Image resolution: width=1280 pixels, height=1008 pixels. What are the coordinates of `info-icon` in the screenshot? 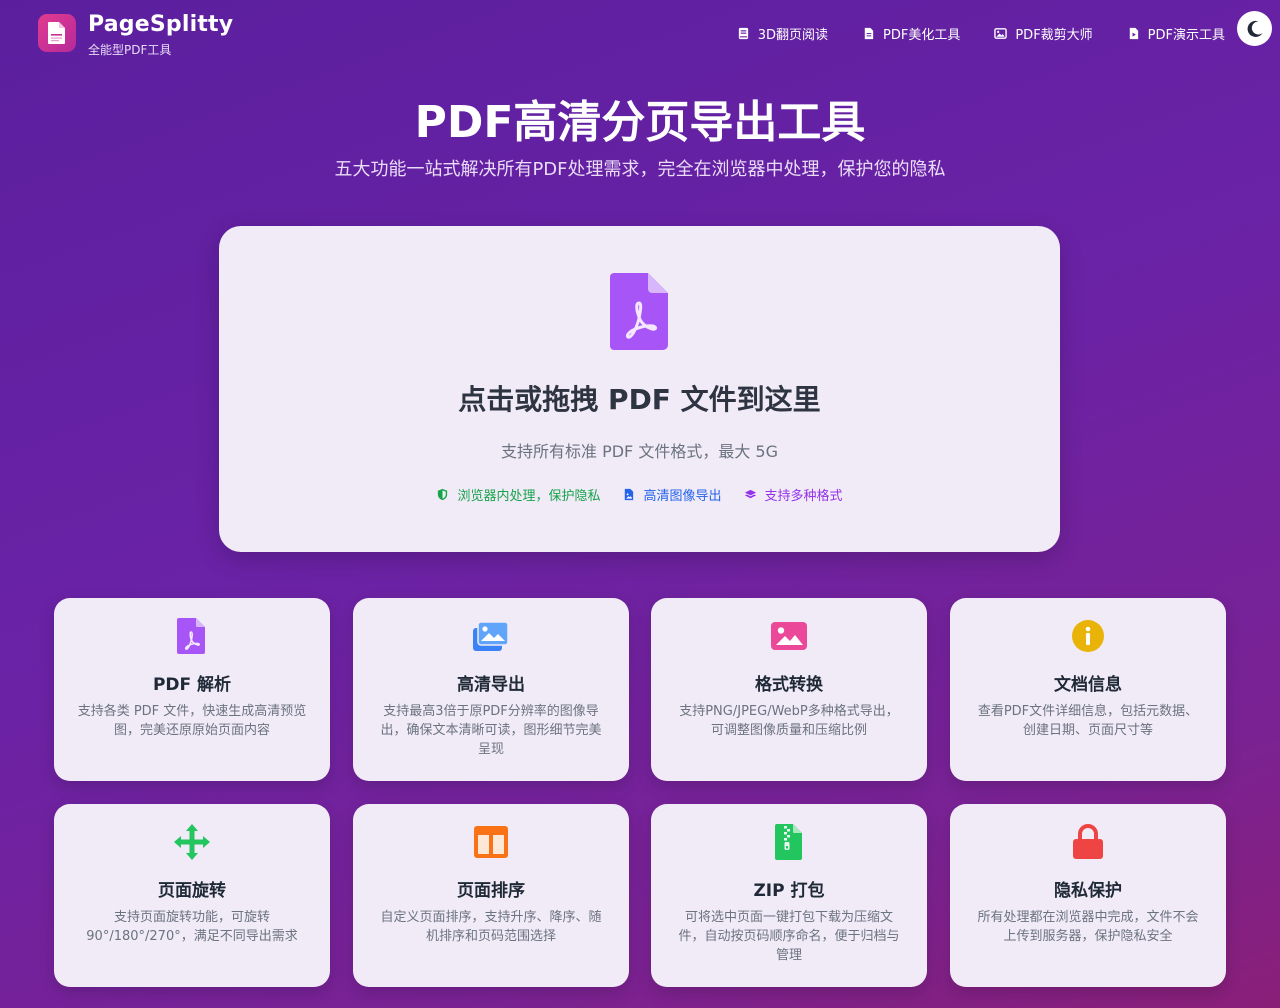 It's located at (1088, 636).